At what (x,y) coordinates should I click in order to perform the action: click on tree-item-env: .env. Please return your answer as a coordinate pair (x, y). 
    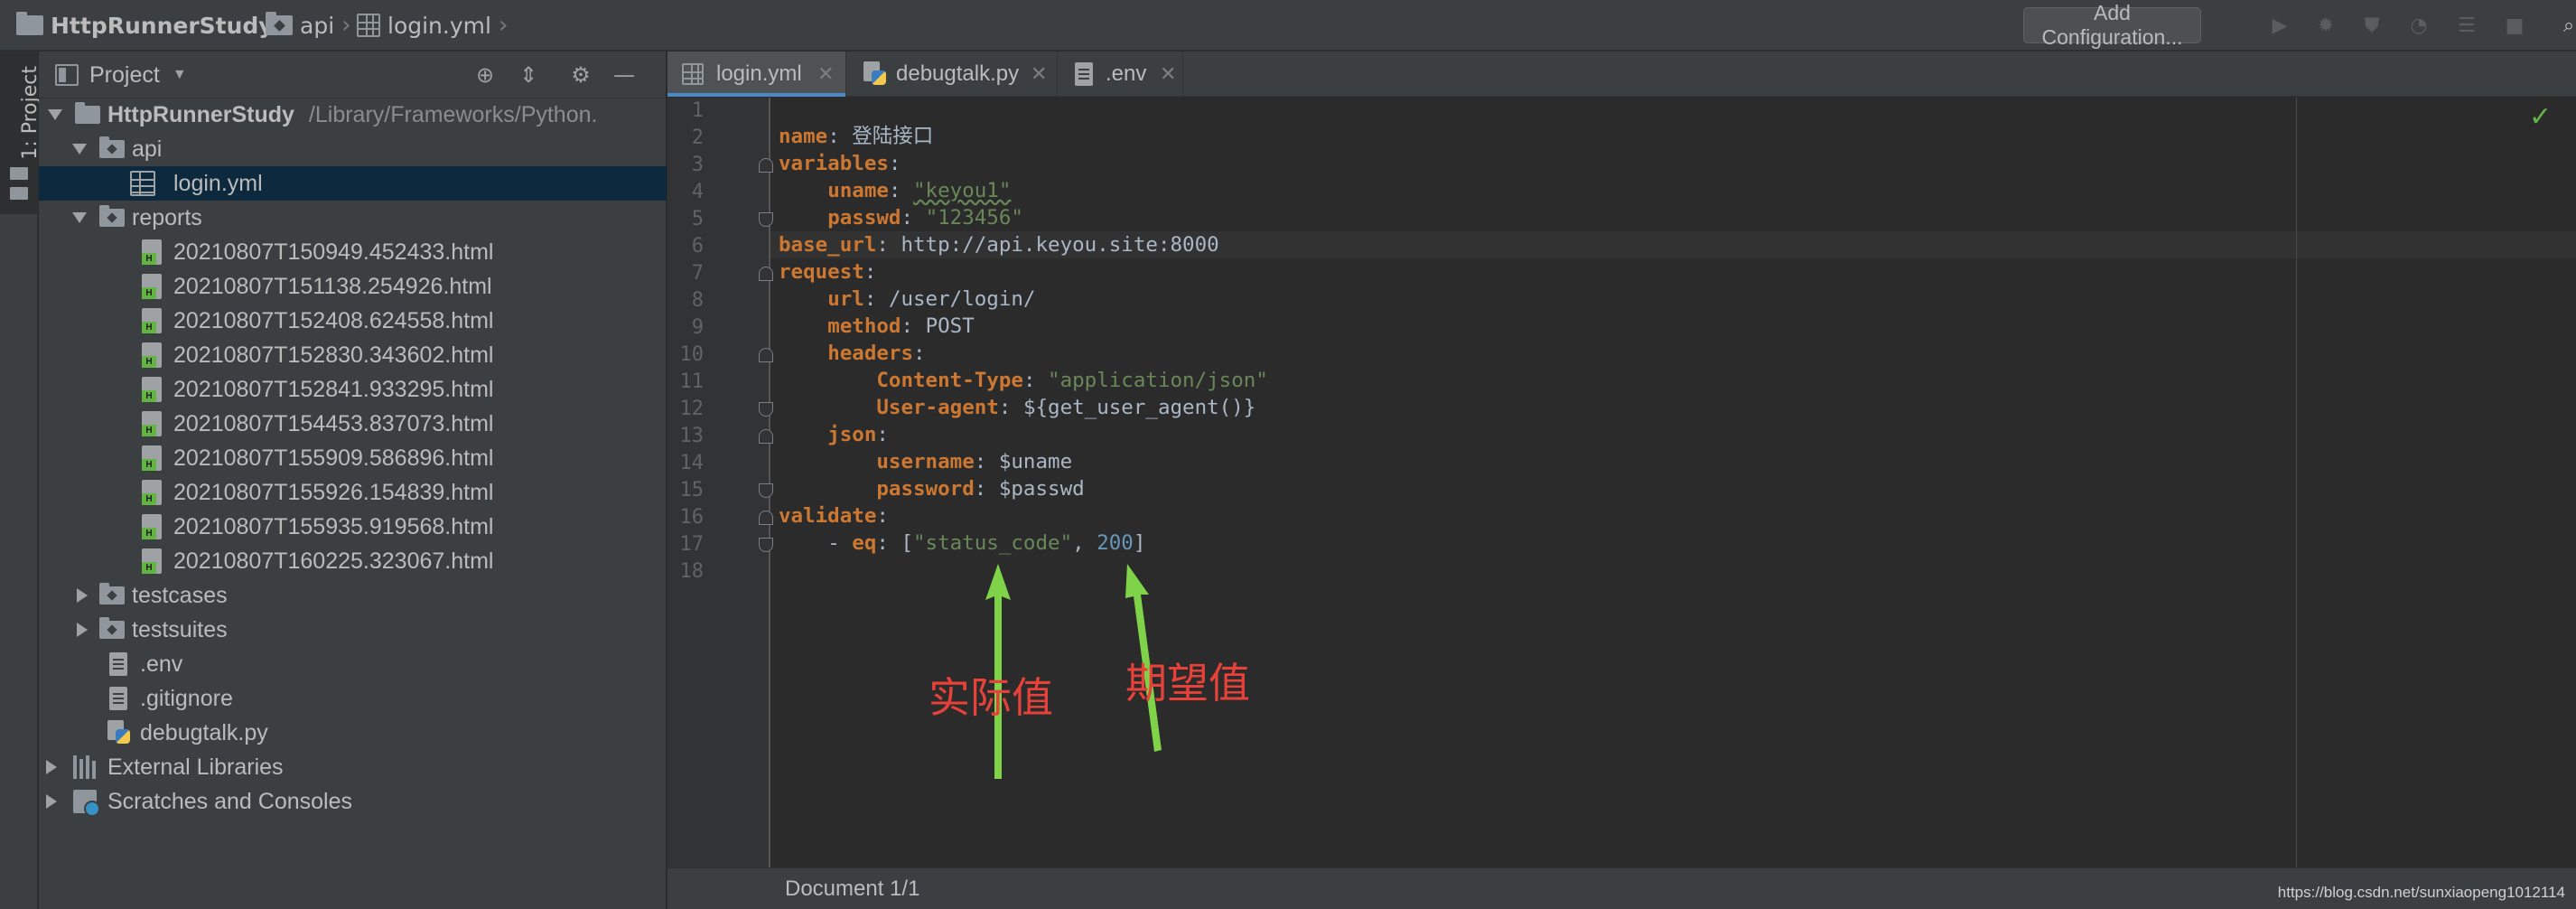
    Looking at the image, I should click on (353, 664).